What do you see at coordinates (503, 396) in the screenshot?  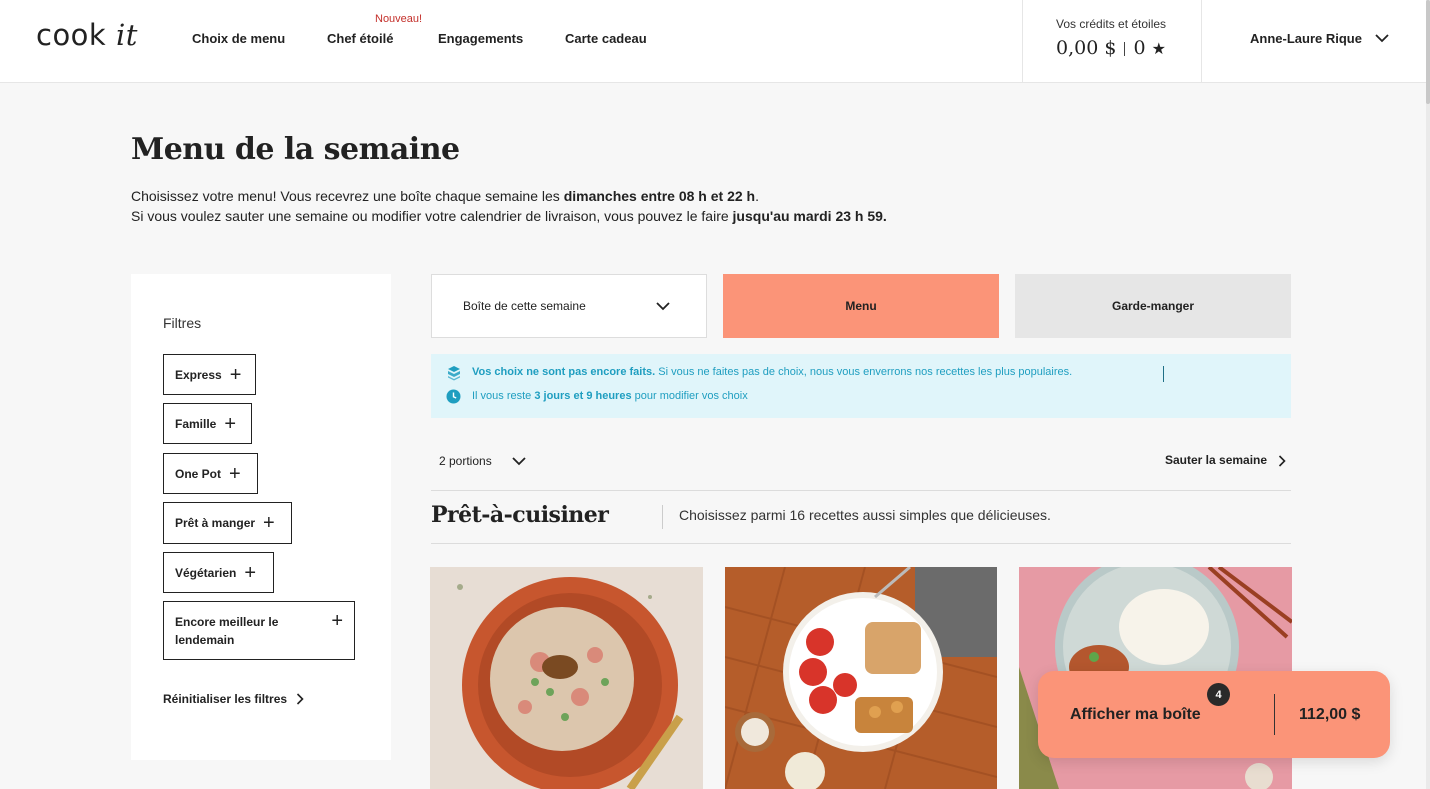 I see `info-text-part: Il vous reste` at bounding box center [503, 396].